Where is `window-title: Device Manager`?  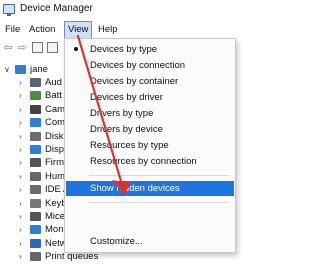 window-title: Device Manager is located at coordinates (56, 8).